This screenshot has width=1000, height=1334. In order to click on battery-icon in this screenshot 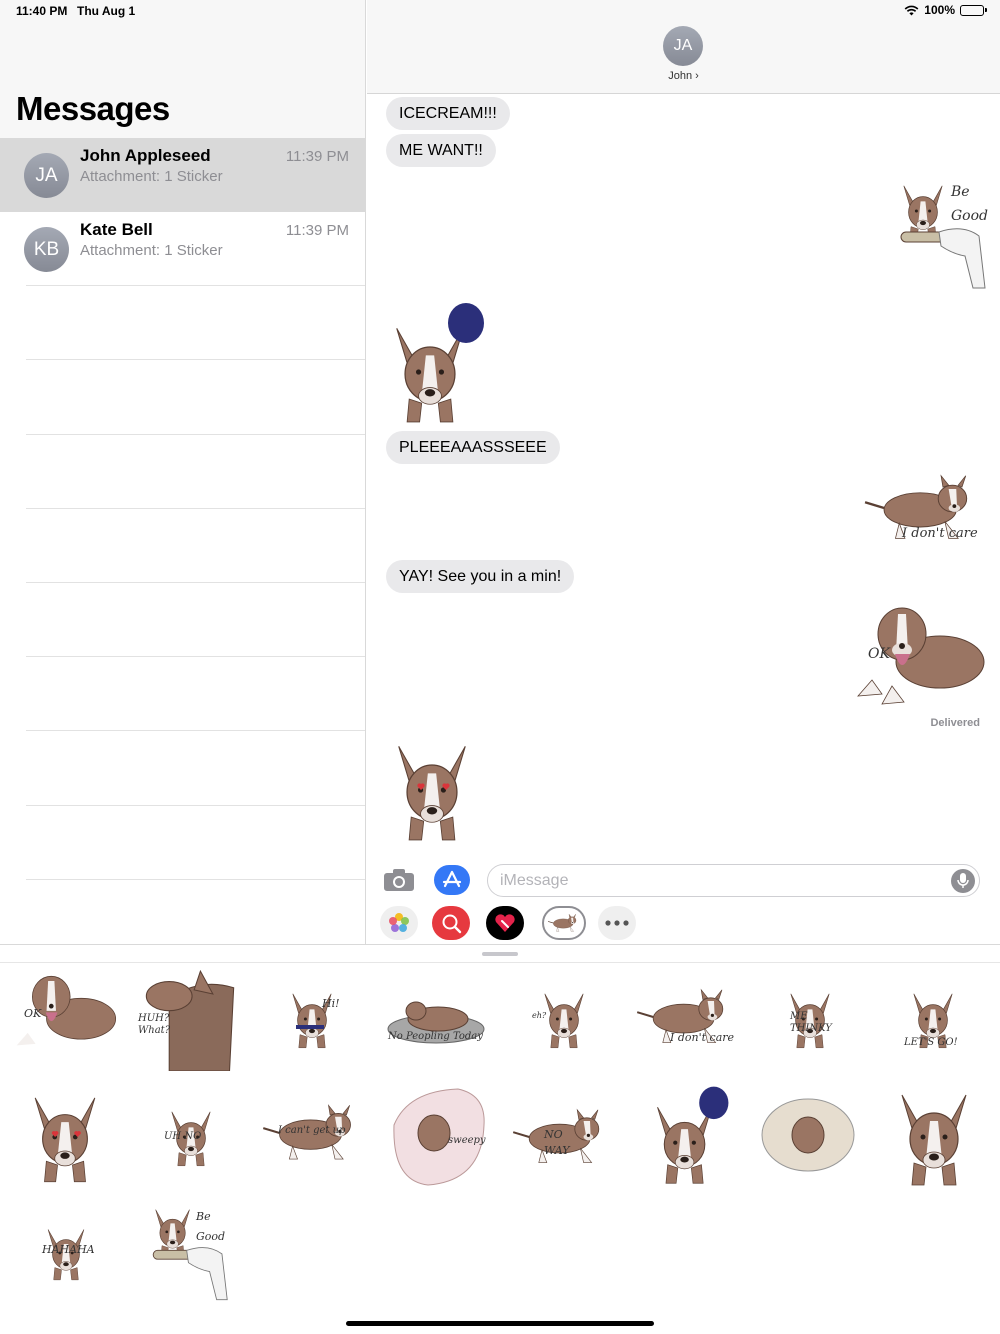, I will do `click(973, 10)`.